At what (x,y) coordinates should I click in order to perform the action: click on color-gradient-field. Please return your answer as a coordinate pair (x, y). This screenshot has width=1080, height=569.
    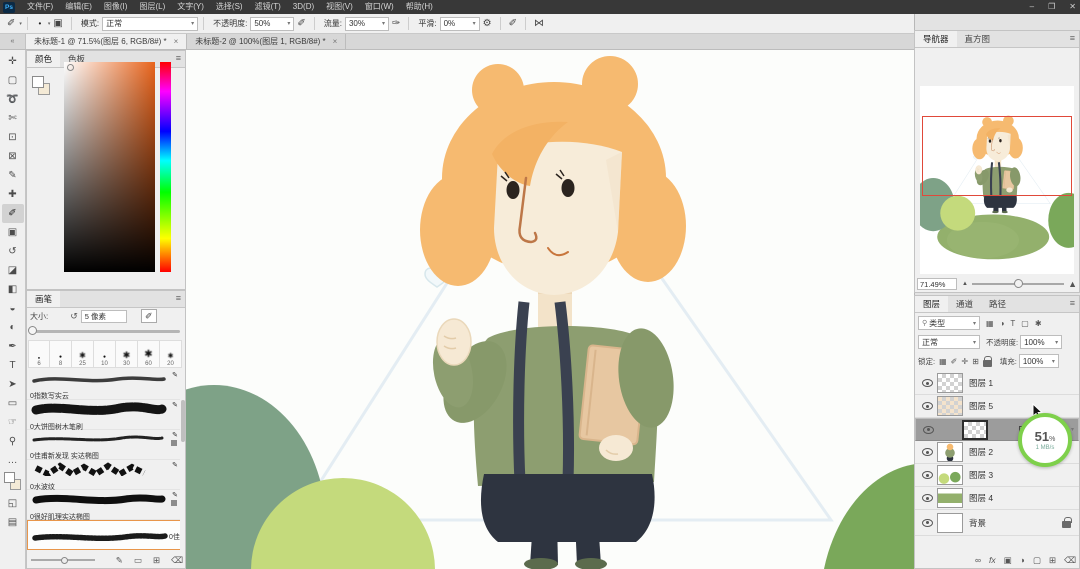
    Looking at the image, I should click on (109, 167).